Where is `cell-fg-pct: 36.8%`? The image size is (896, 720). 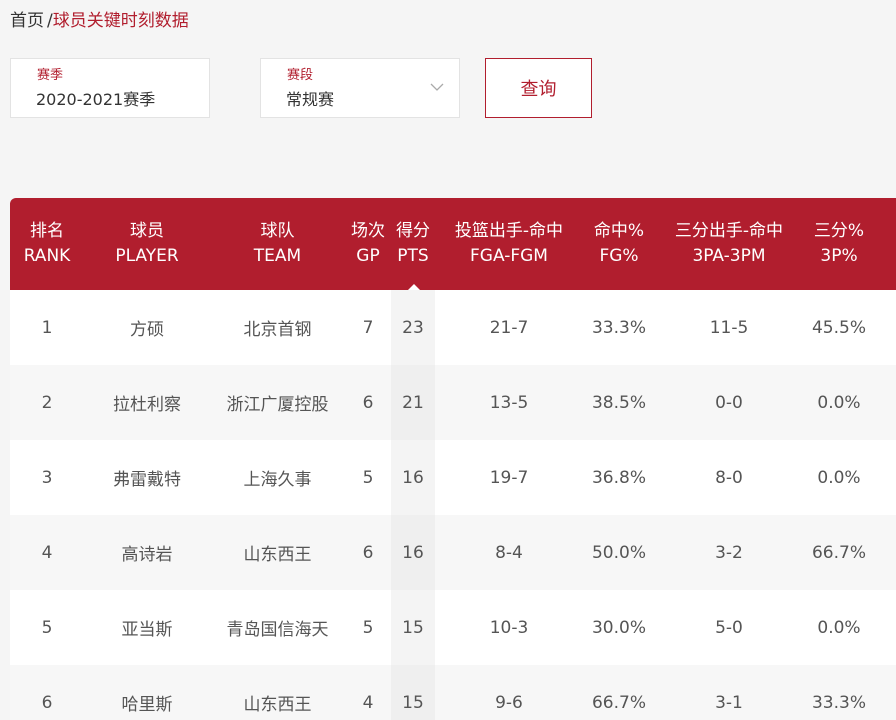 cell-fg-pct: 36.8% is located at coordinates (618, 477).